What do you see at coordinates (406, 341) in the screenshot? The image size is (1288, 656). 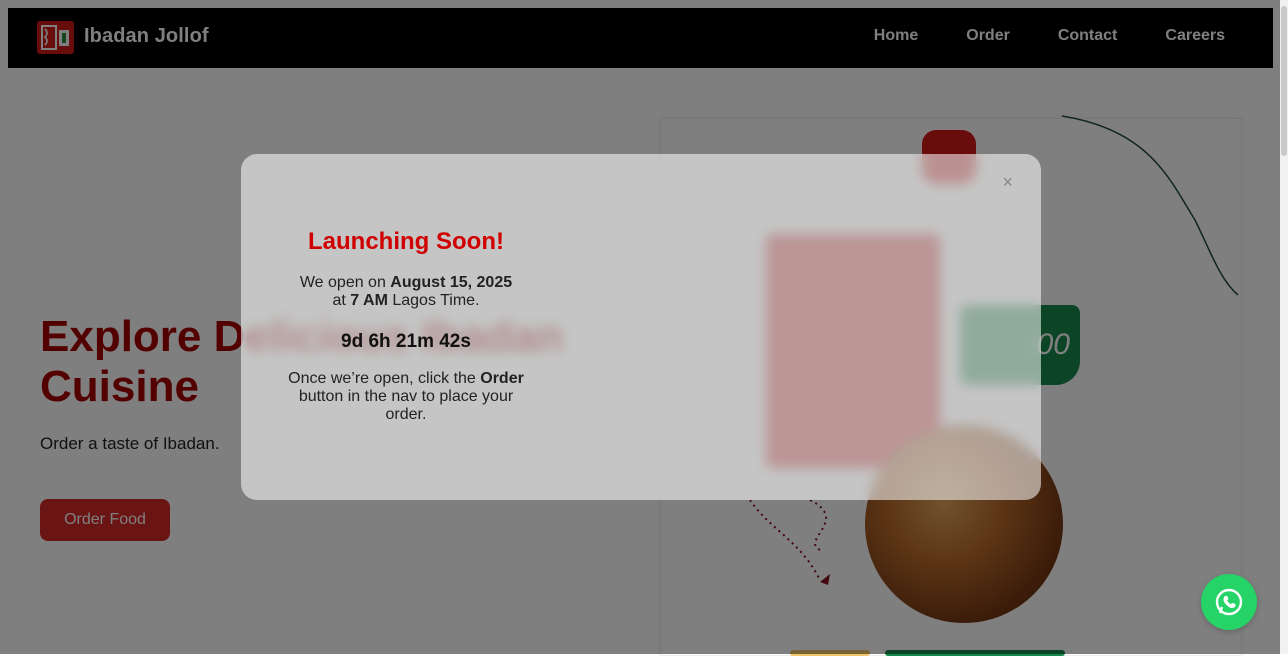 I see `countdown-timer: 9d 6h 21m 42s` at bounding box center [406, 341].